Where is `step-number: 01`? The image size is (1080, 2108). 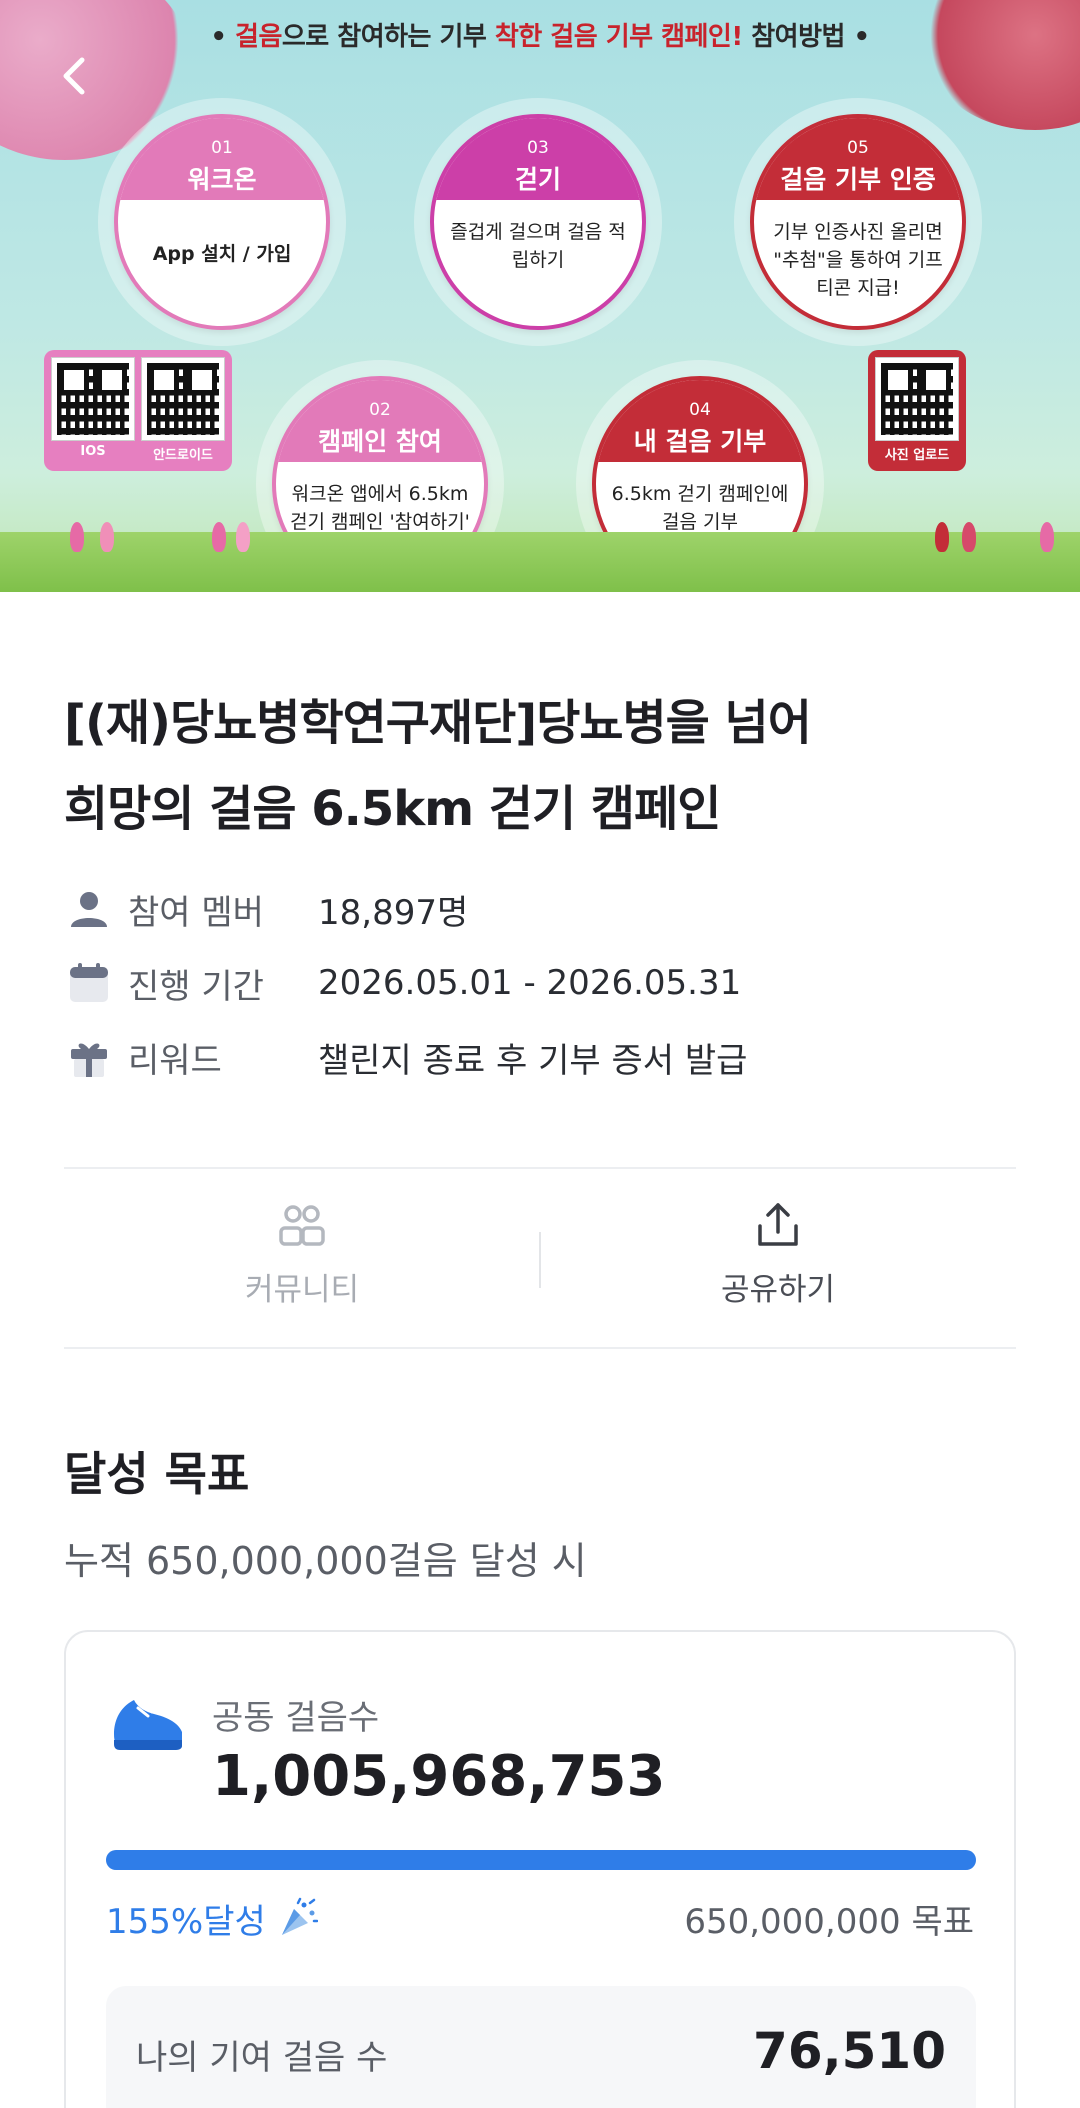 step-number: 01 is located at coordinates (222, 148).